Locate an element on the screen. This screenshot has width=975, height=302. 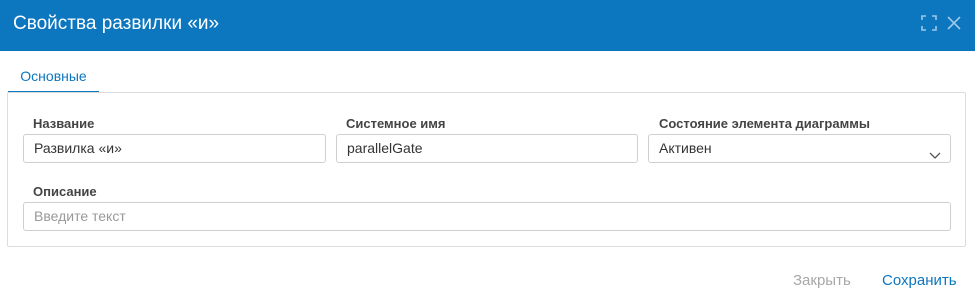
system-name-label: Системное имя is located at coordinates (396, 123).